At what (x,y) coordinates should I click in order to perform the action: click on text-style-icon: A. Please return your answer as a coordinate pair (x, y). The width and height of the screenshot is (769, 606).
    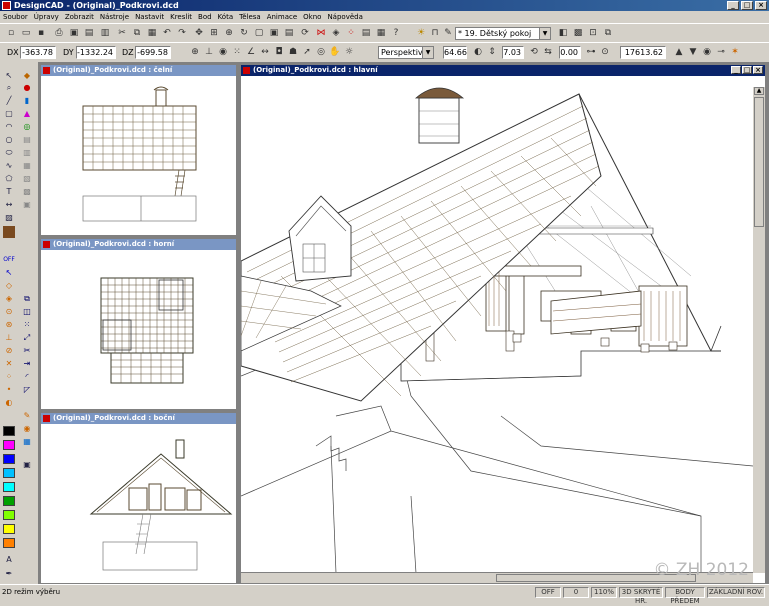
    Looking at the image, I should click on (9, 560).